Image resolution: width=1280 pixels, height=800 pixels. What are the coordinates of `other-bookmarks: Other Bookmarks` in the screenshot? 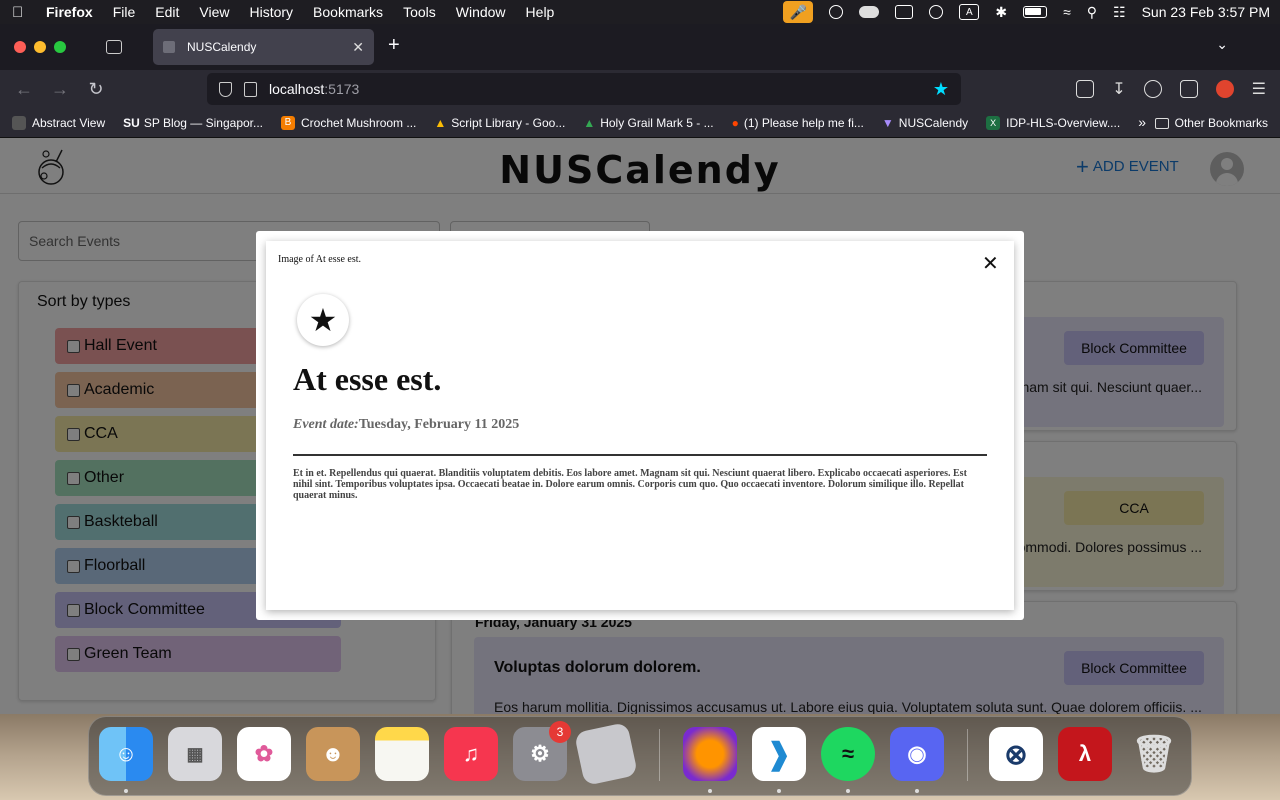 It's located at (1211, 123).